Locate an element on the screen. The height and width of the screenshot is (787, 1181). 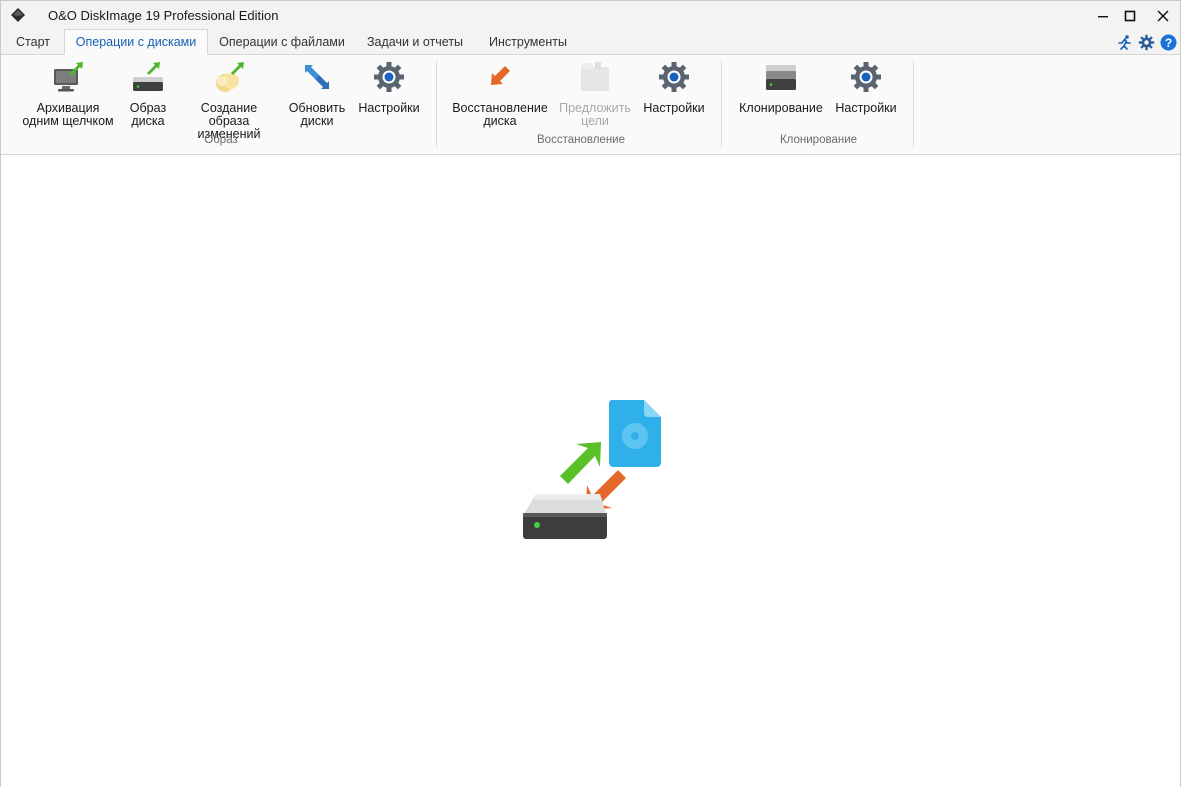
image-settings-label: Настройки is located at coordinates (389, 108).